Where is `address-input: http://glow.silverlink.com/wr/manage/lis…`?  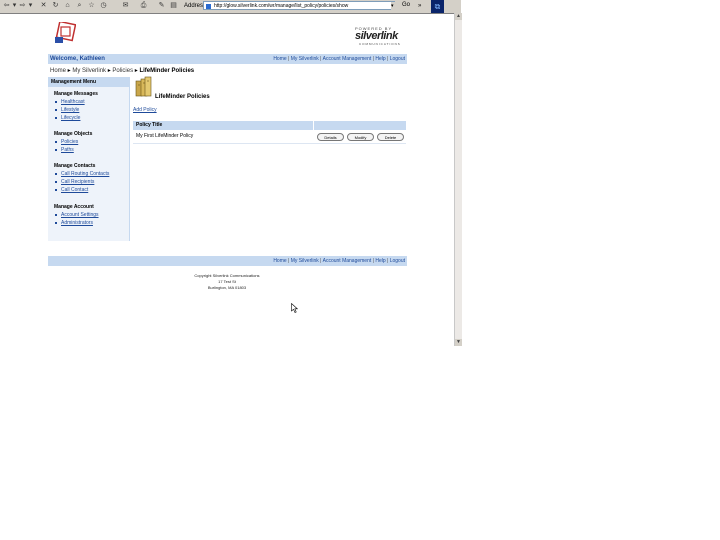 address-input: http://glow.silverlink.com/wr/manage/lis… is located at coordinates (299, 5).